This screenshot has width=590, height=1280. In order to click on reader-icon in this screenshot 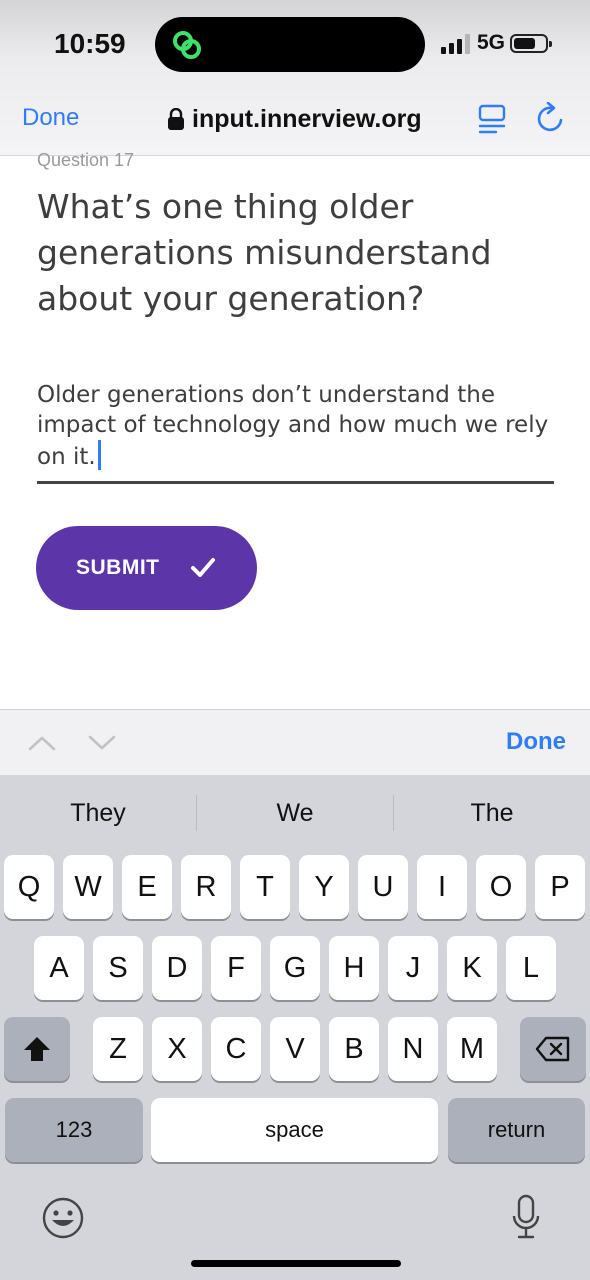, I will do `click(492, 119)`.